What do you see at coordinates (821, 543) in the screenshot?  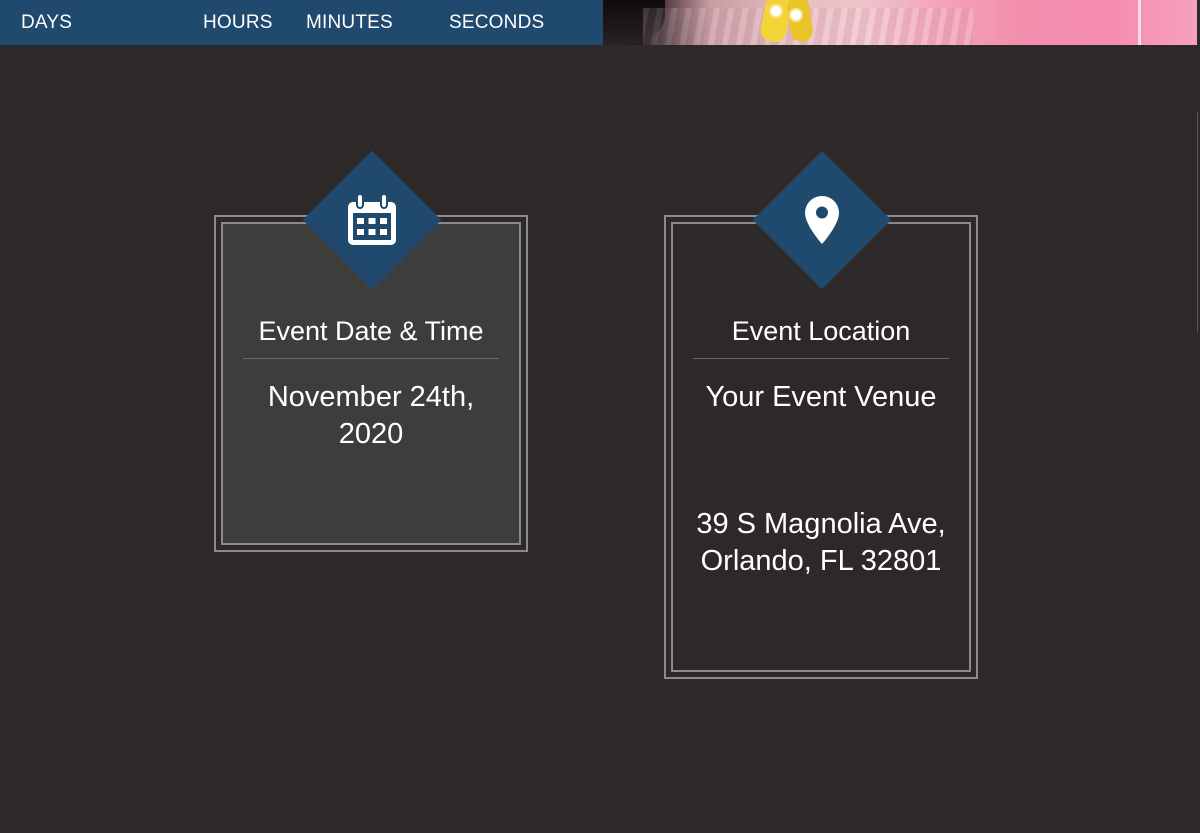 I see `event-address: 39 S Magnolia Ave, Orlando, FL 32801` at bounding box center [821, 543].